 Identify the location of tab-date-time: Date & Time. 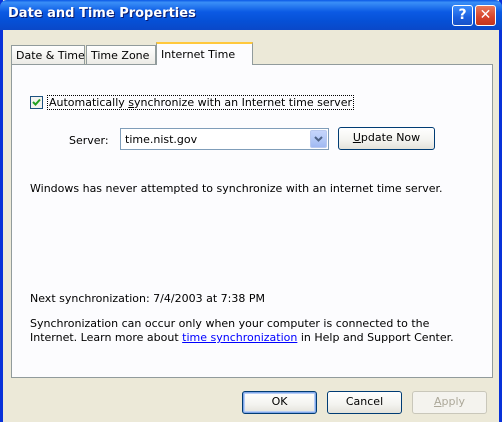
(48, 54).